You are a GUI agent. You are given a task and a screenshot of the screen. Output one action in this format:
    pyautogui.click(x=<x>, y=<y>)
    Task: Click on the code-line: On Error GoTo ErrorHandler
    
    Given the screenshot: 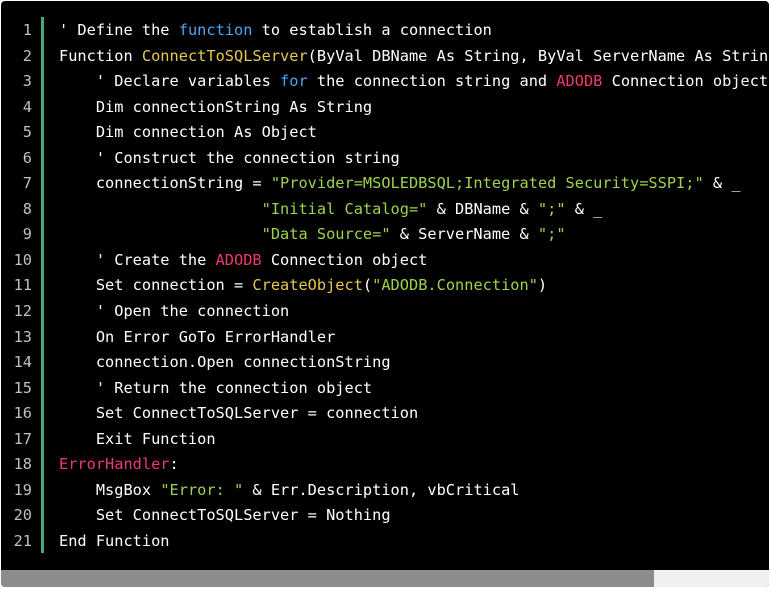 What is the action you would take?
    pyautogui.click(x=414, y=338)
    